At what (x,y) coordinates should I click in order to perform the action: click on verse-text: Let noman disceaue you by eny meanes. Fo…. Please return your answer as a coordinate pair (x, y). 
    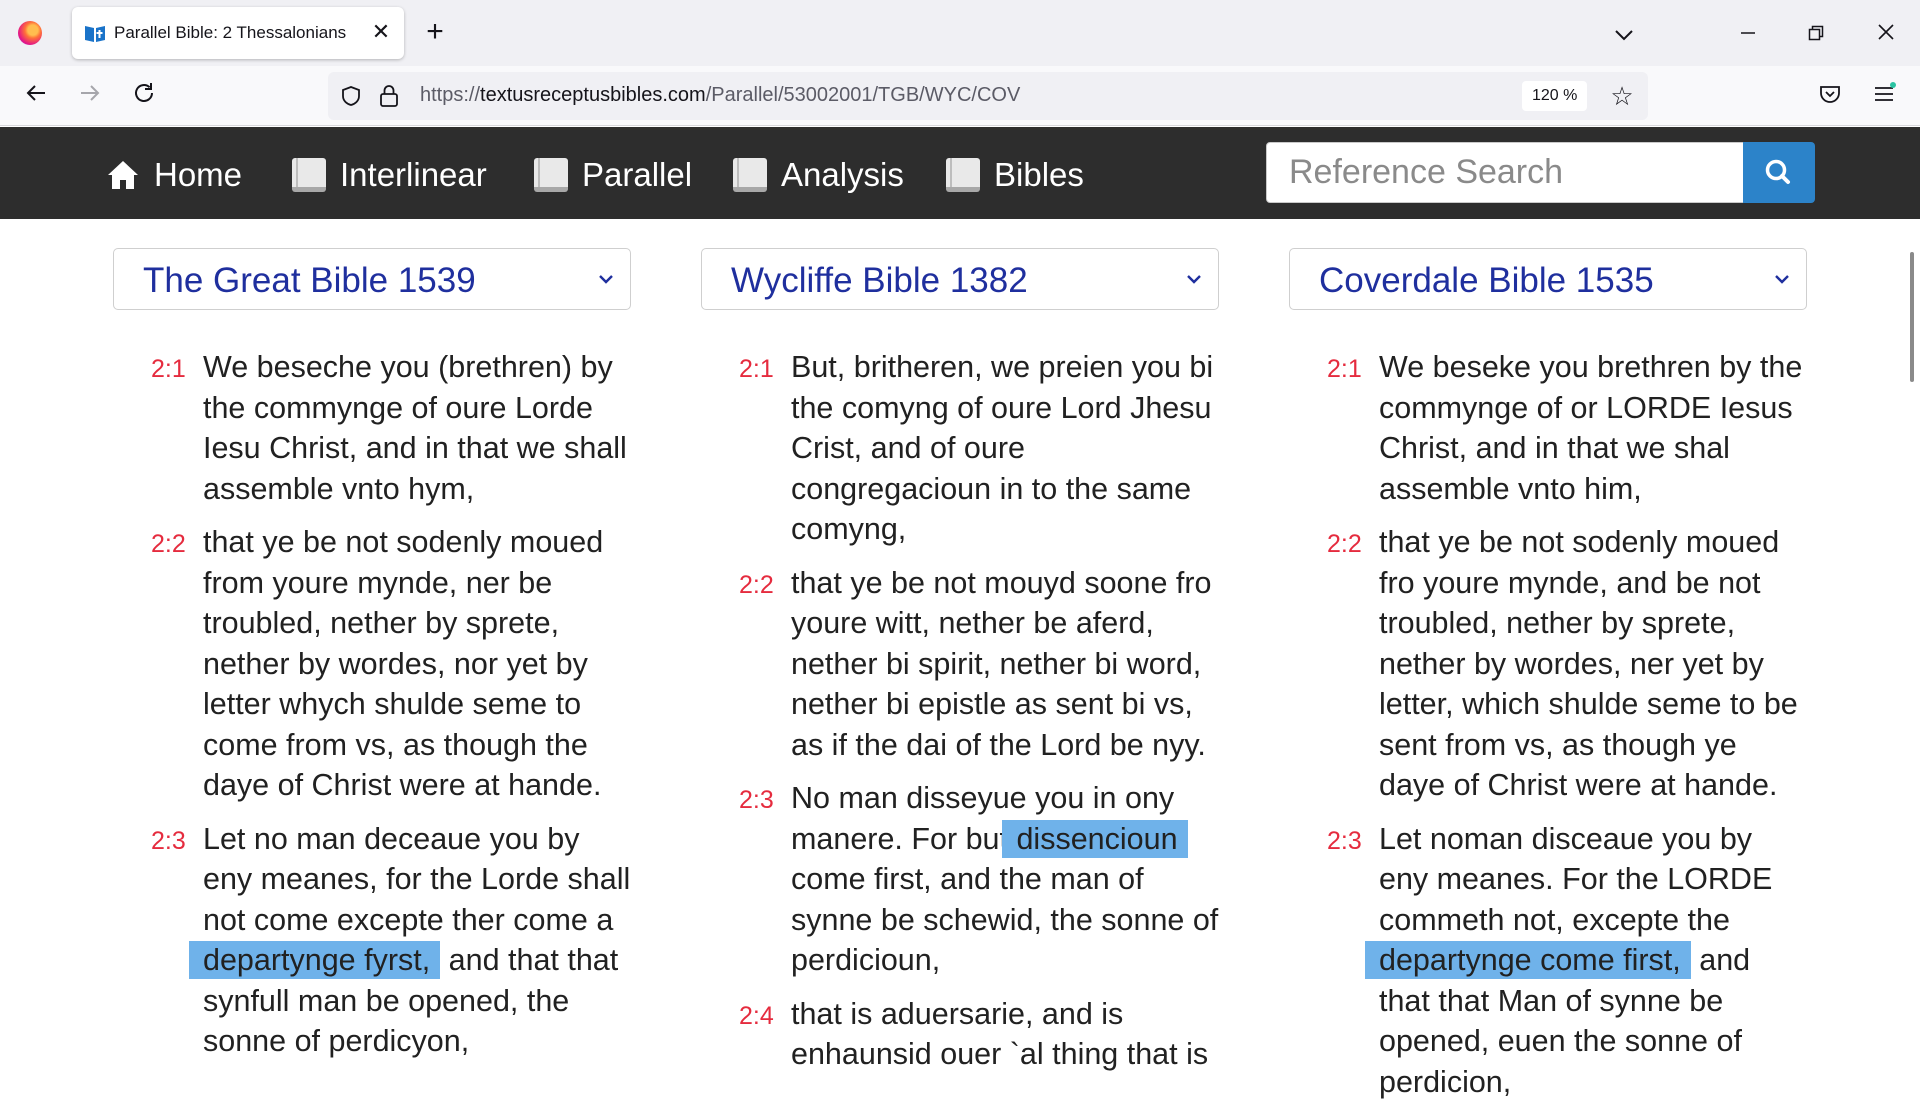
    Looking at the image, I should click on (1576, 879).